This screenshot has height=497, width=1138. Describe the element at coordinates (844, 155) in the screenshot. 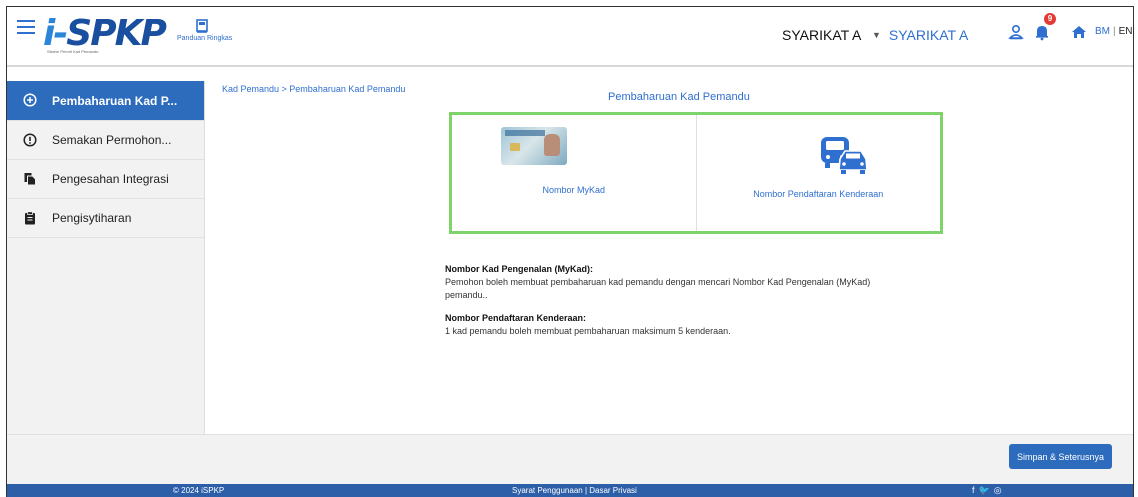

I see `vehicles-icon` at that location.